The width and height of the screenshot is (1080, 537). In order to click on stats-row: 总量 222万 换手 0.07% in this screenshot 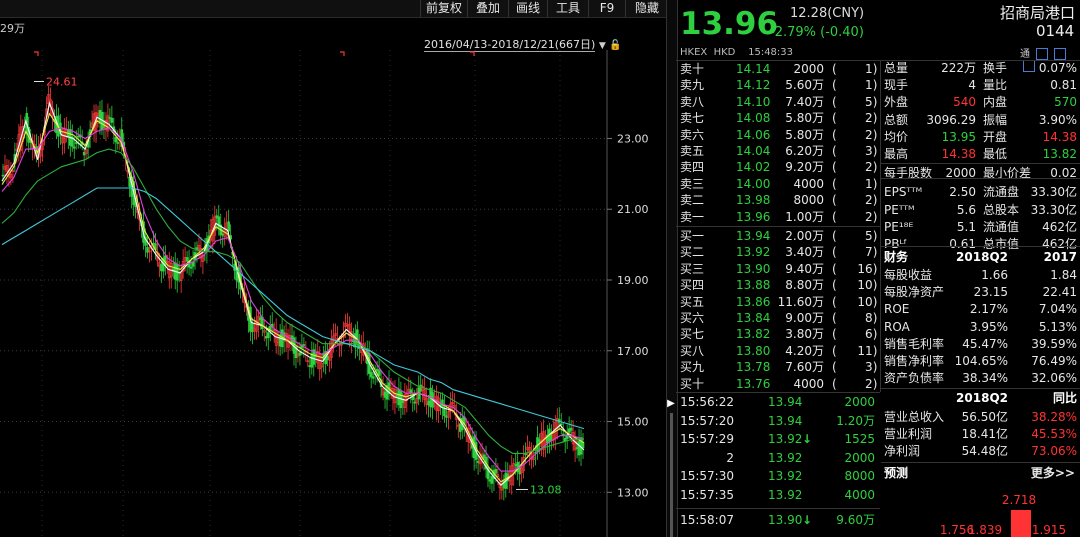, I will do `click(980, 68)`.